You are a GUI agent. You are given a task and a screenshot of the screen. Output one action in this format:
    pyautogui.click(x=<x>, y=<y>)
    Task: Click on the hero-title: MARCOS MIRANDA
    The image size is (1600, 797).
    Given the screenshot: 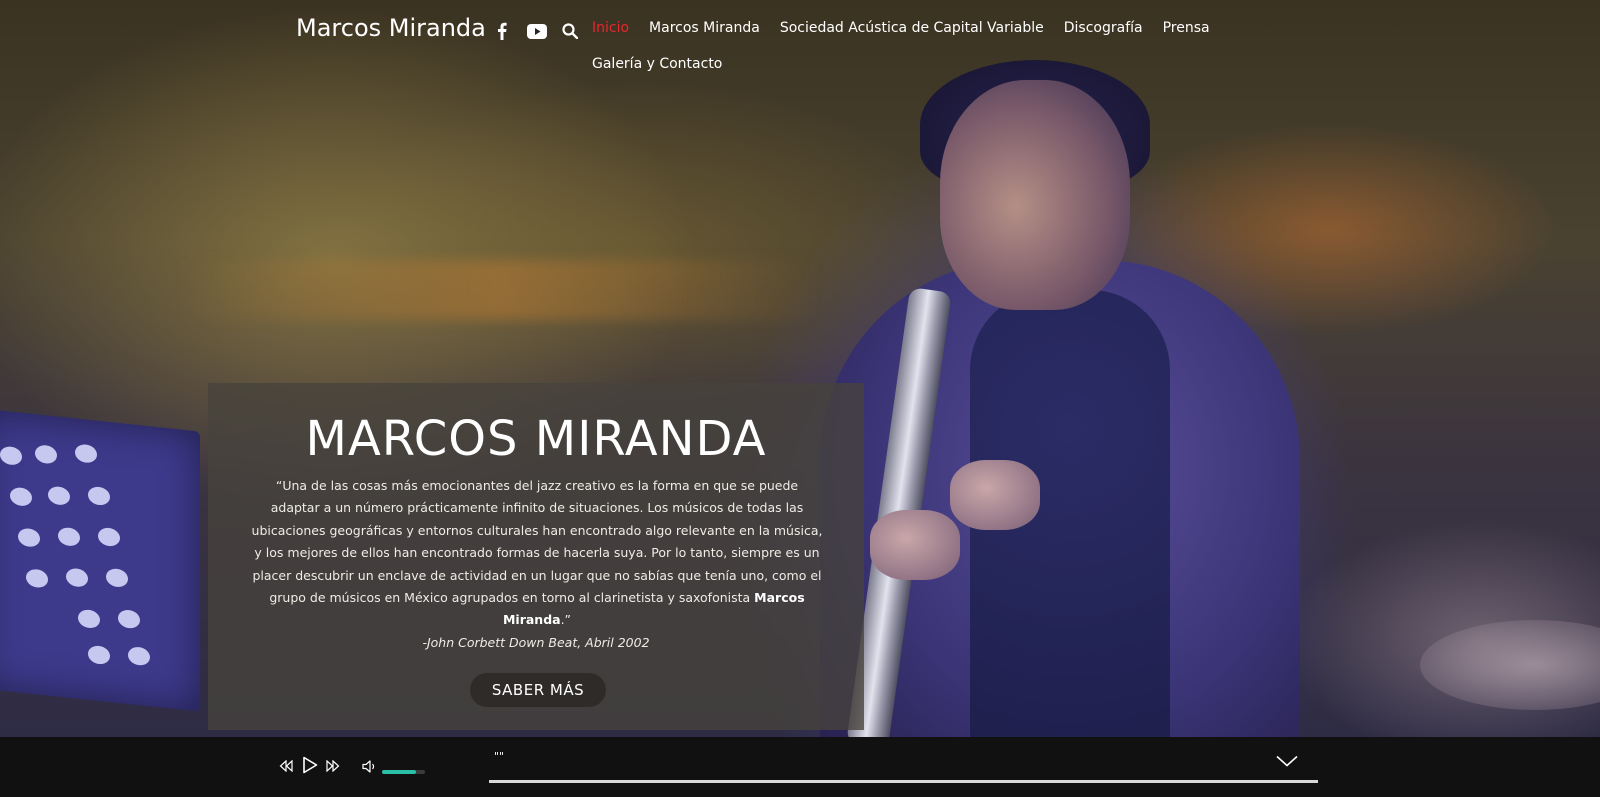 What is the action you would take?
    pyautogui.click(x=536, y=439)
    